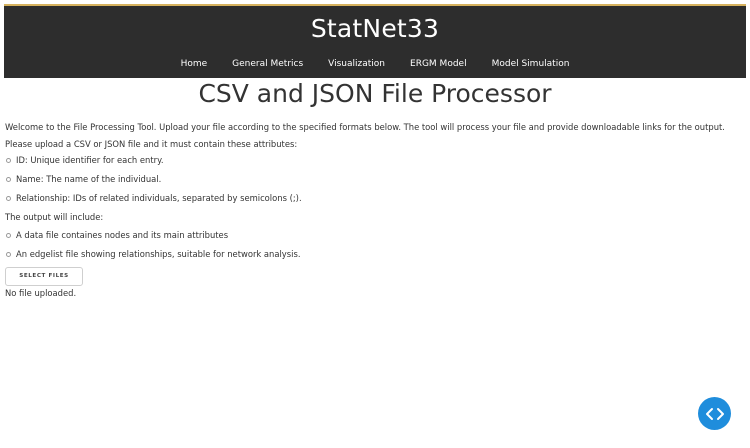 The image size is (750, 448). Describe the element at coordinates (54, 217) in the screenshot. I see `output-intro: The output will include:` at that location.